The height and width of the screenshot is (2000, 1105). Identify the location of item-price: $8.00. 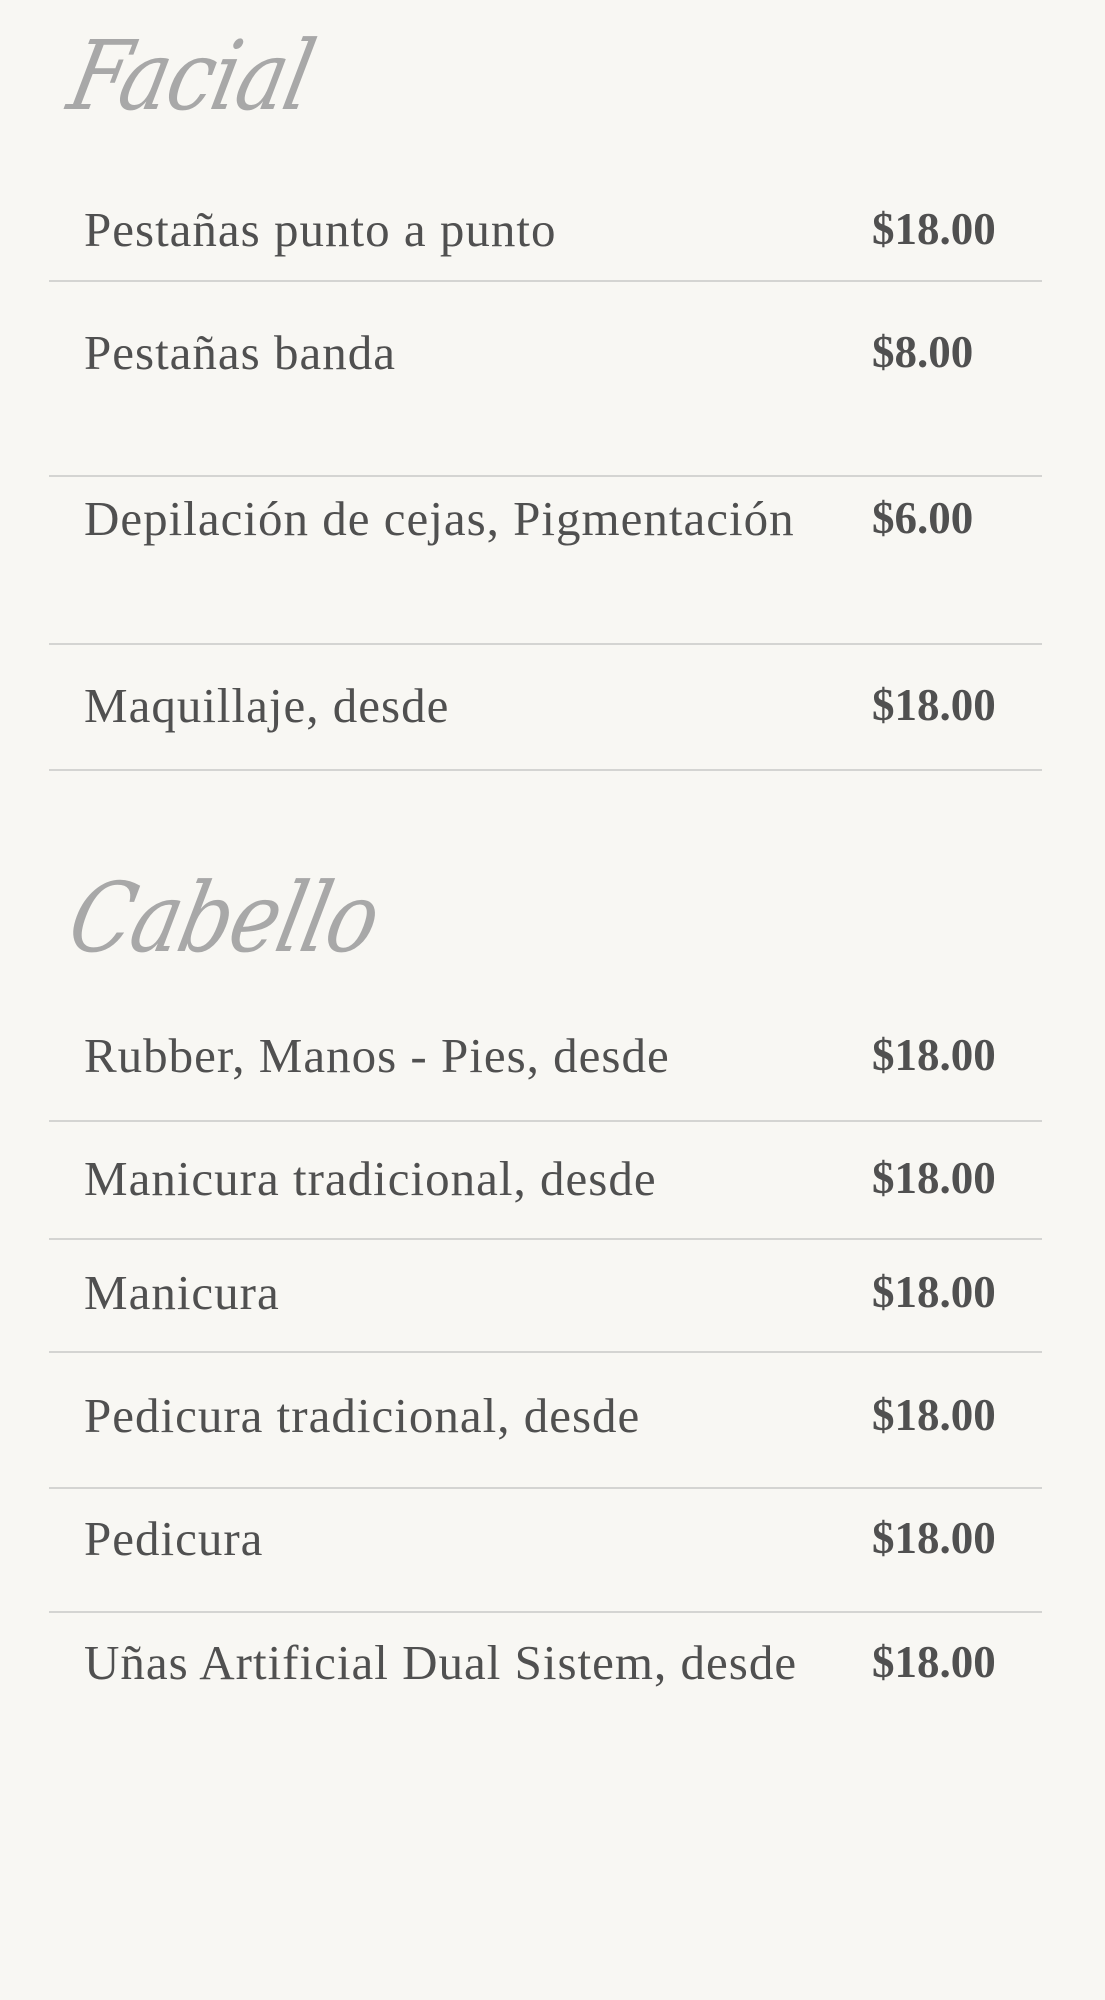
(923, 352).